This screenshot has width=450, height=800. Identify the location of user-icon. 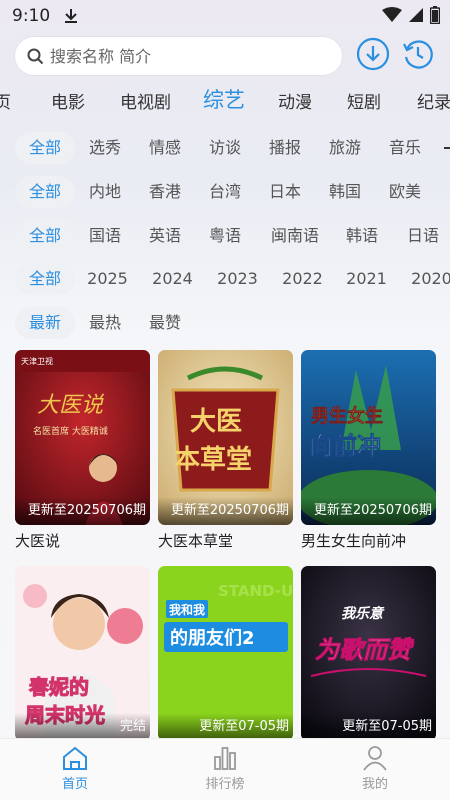
(375, 758).